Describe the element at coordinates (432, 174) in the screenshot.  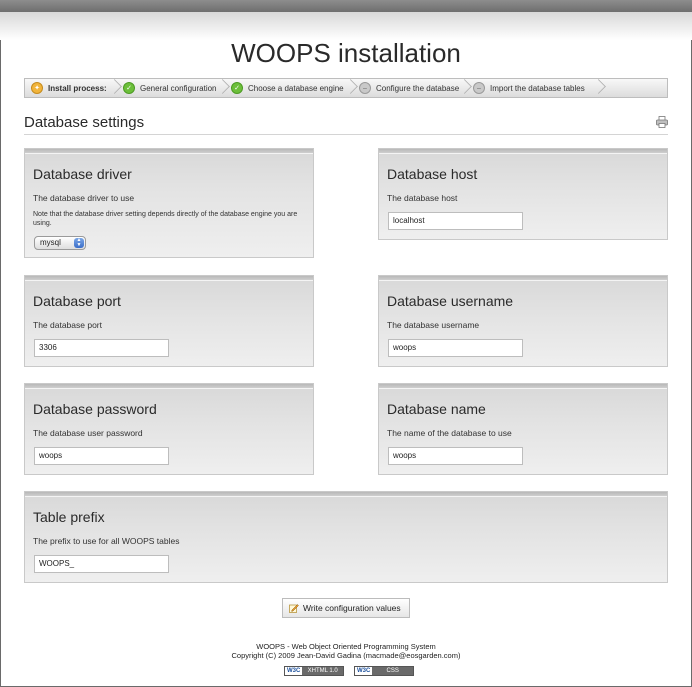
I see `panel-title: Database host` at that location.